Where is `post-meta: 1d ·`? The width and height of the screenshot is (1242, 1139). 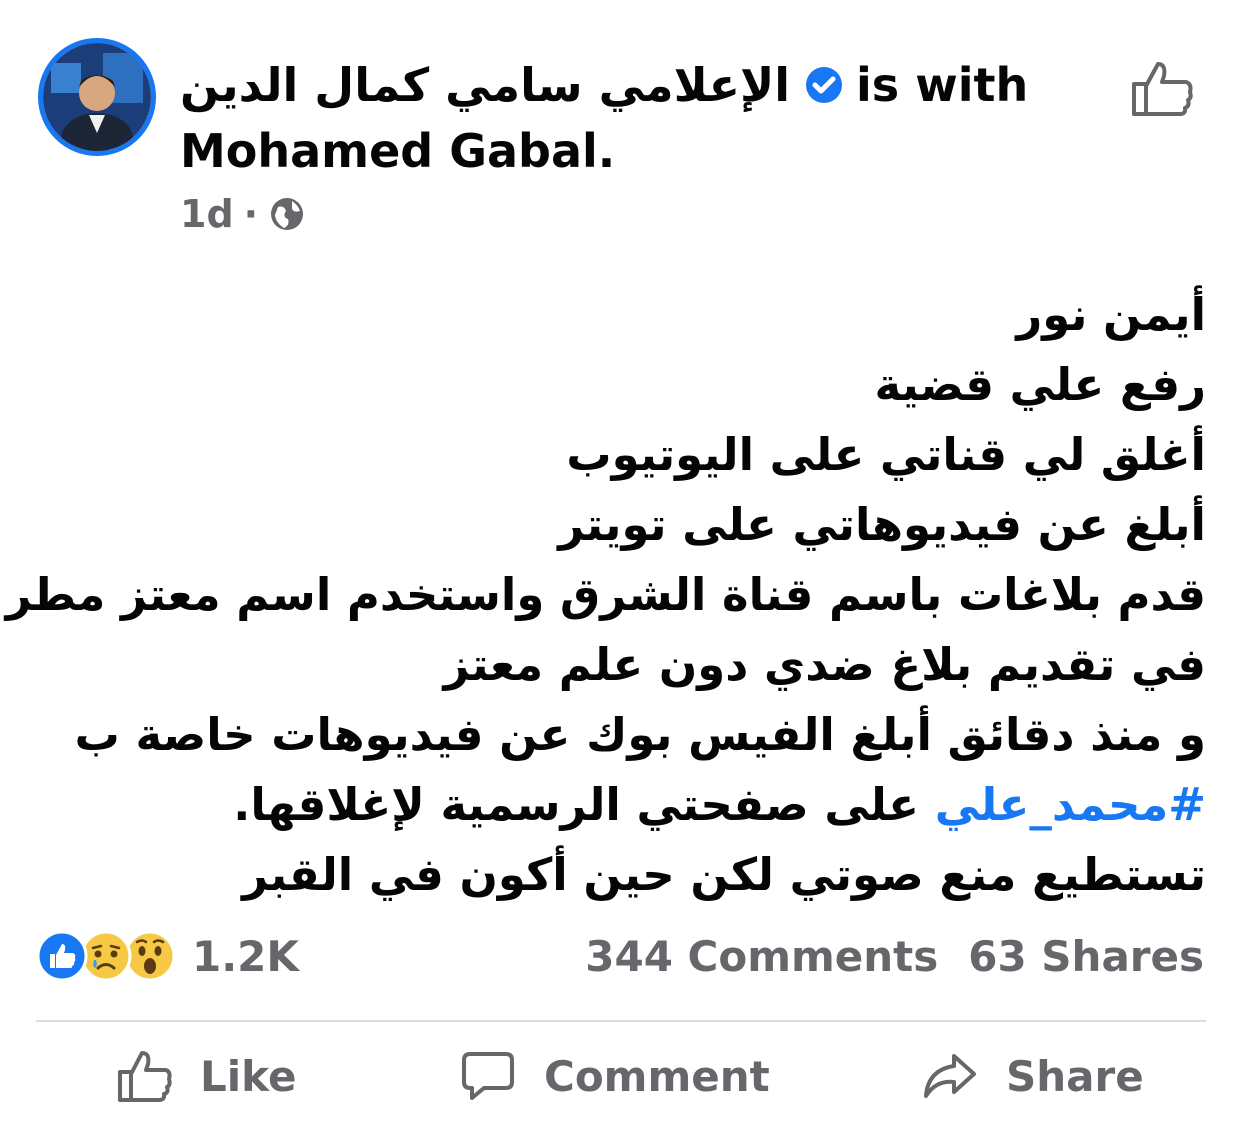
post-meta: 1d · is located at coordinates (243, 214).